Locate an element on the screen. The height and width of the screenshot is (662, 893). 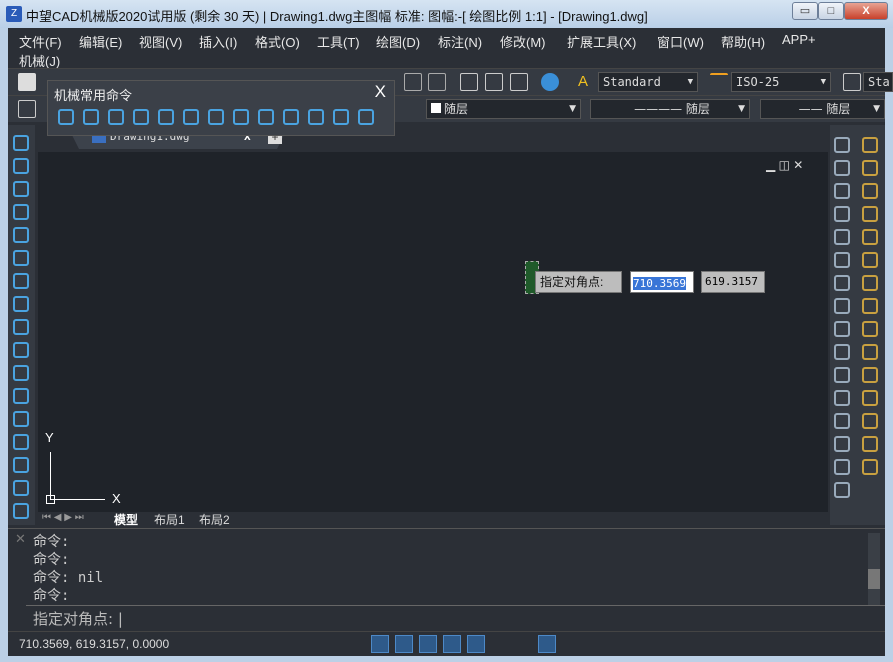
new-file-icon is located at coordinates (27, 82).